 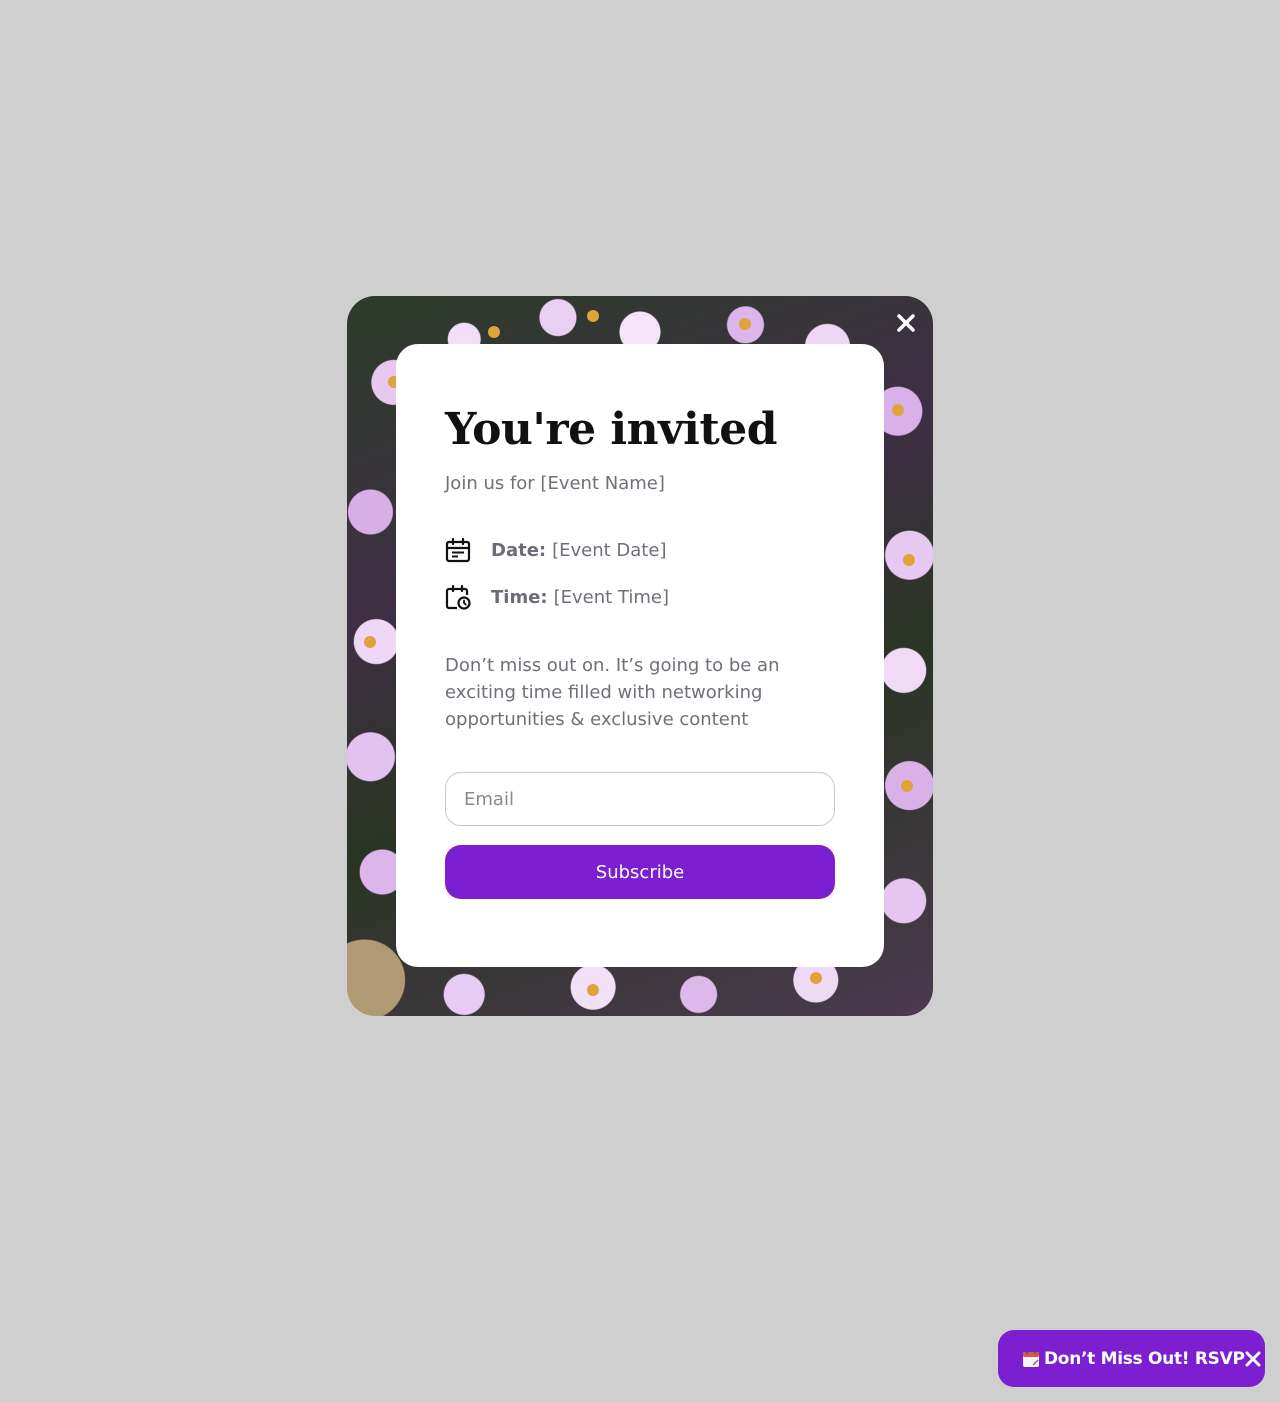 I want to click on event-time-row: Time: [Event Time], so click(x=557, y=597).